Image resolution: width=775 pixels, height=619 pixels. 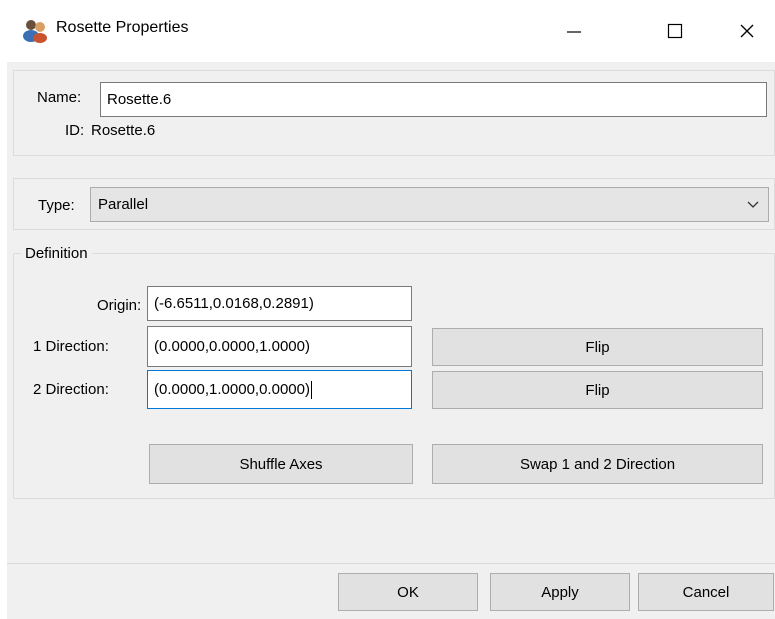 What do you see at coordinates (387, 31) in the screenshot?
I see `title-bar: Rosette Properties` at bounding box center [387, 31].